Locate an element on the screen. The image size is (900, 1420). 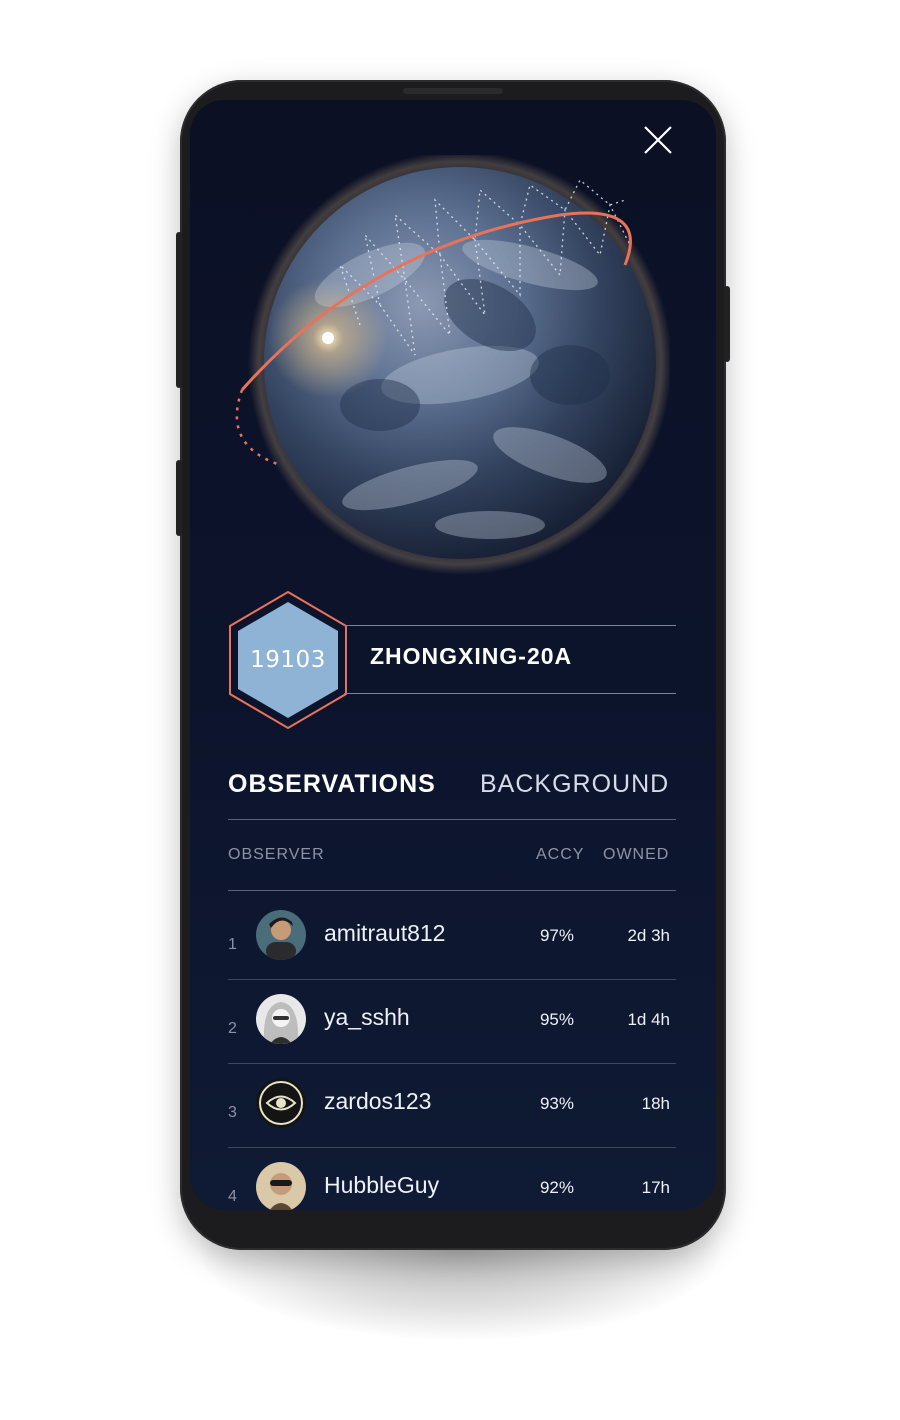
tabs-divider is located at coordinates (452, 819).